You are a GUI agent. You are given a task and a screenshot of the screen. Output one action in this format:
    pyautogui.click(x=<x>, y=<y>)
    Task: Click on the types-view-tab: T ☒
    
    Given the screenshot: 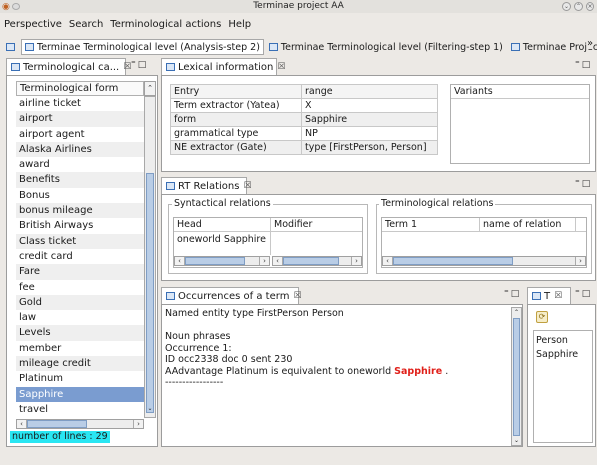 What is the action you would take?
    pyautogui.click(x=549, y=295)
    